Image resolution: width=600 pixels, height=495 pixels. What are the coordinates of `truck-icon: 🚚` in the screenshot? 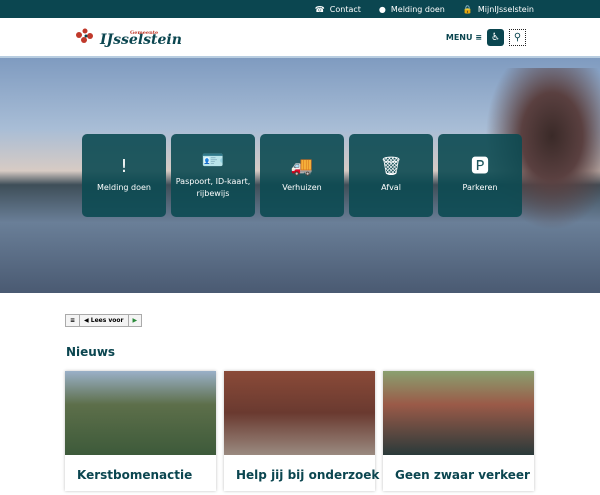 It's located at (302, 166).